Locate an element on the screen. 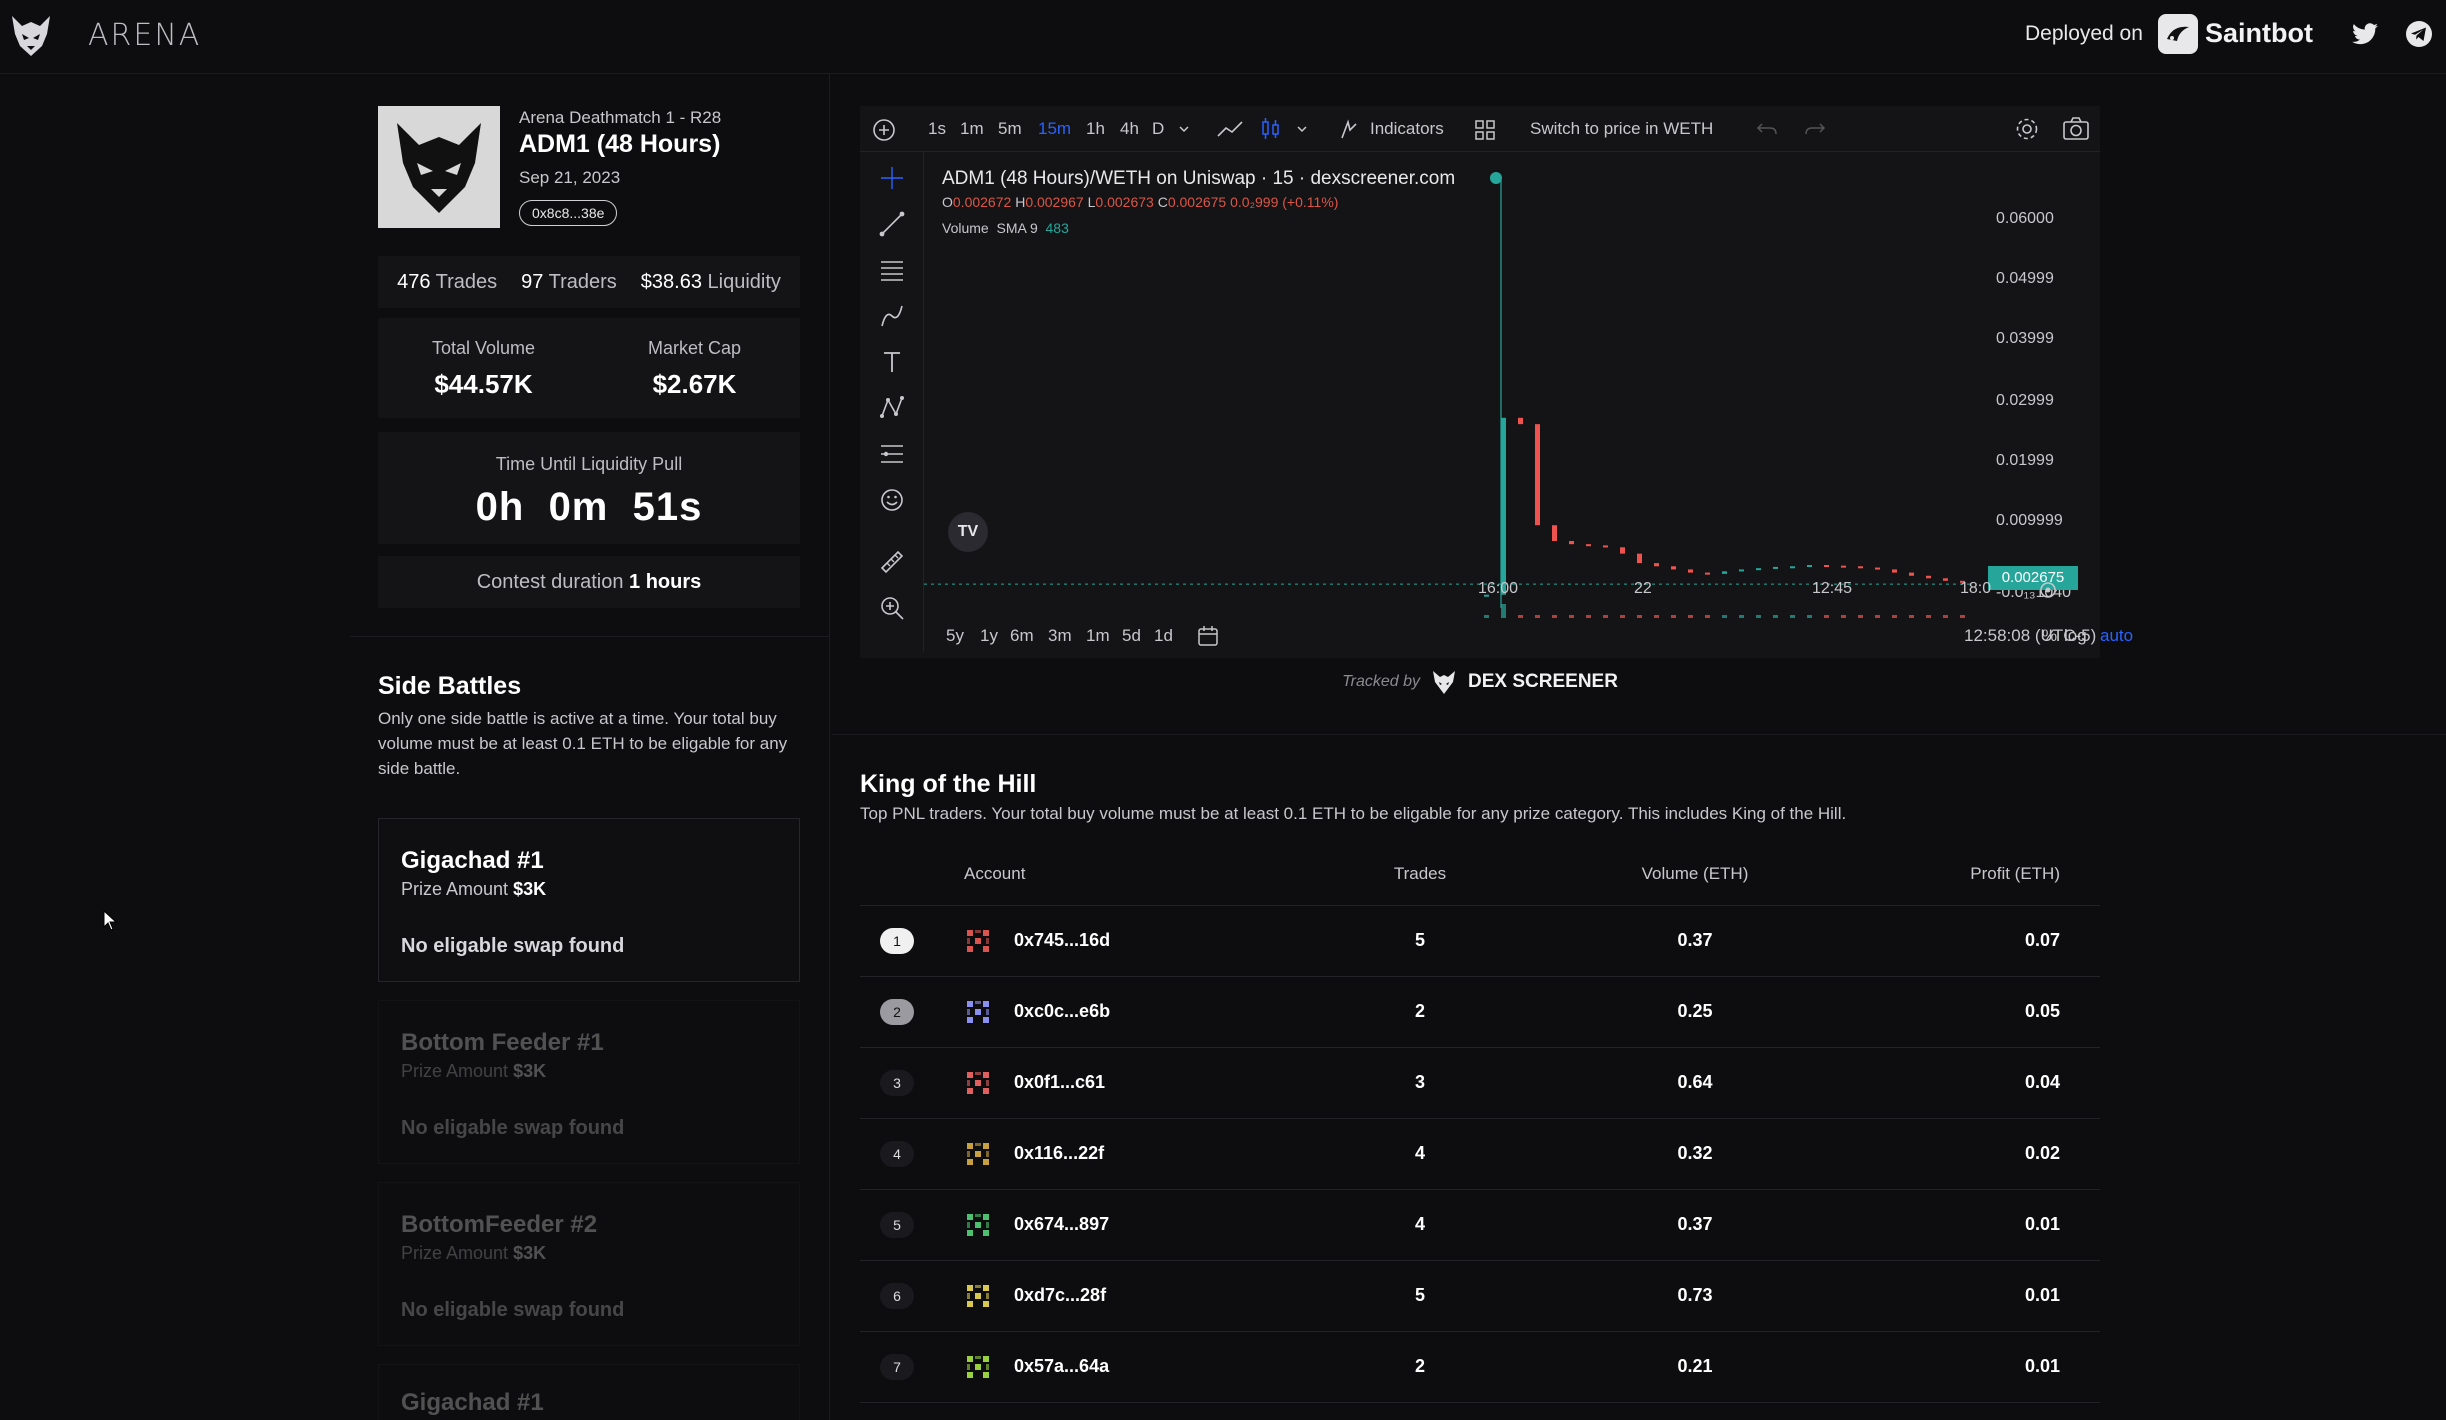 The width and height of the screenshot is (2446, 1420). leaderboard-row: 6 0xd7c...28f 5 0.73 0.01 is located at coordinates (1480, 1296).